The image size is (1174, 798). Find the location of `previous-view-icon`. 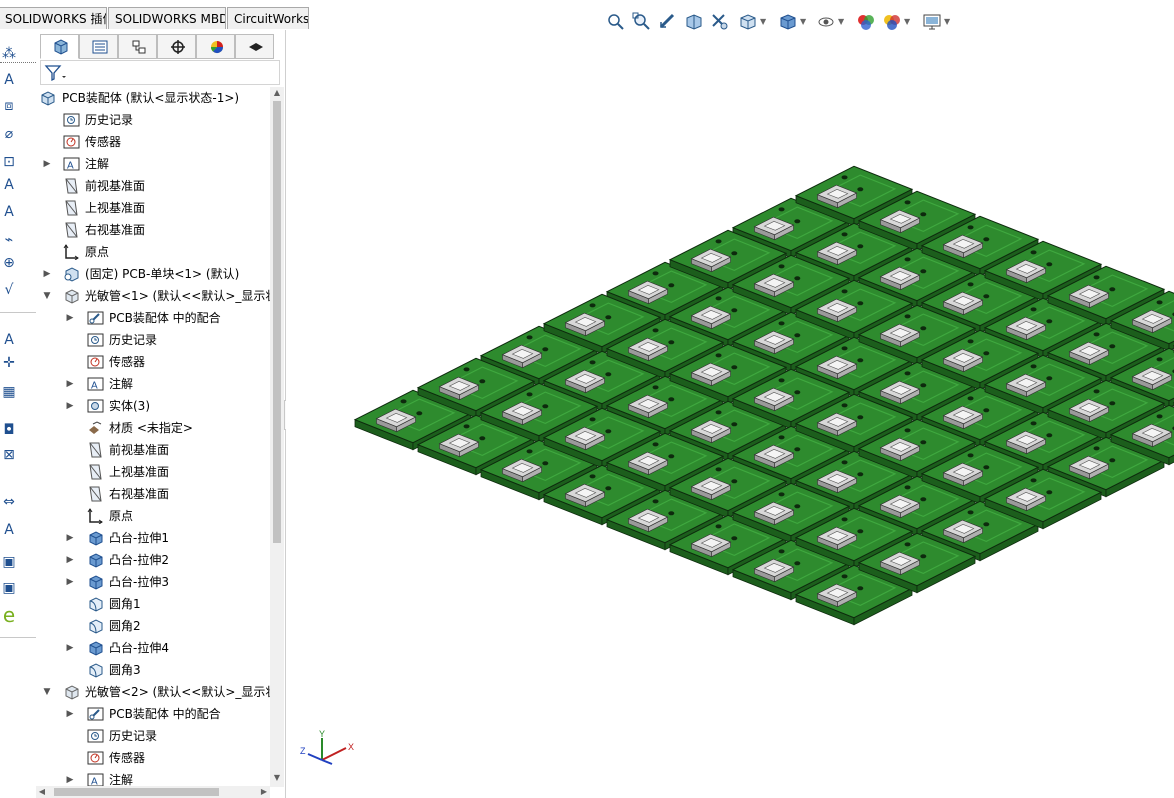

previous-view-icon is located at coordinates (668, 23).